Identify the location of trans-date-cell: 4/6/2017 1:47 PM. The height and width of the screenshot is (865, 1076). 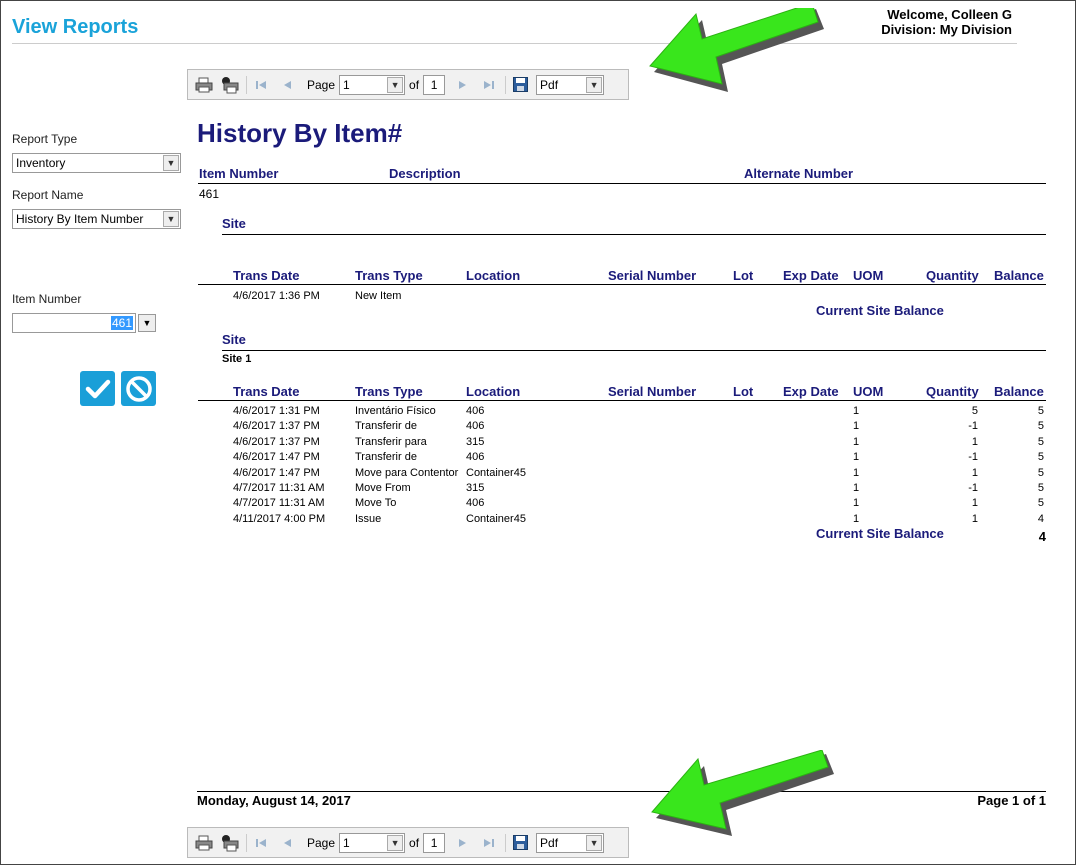
(276, 473).